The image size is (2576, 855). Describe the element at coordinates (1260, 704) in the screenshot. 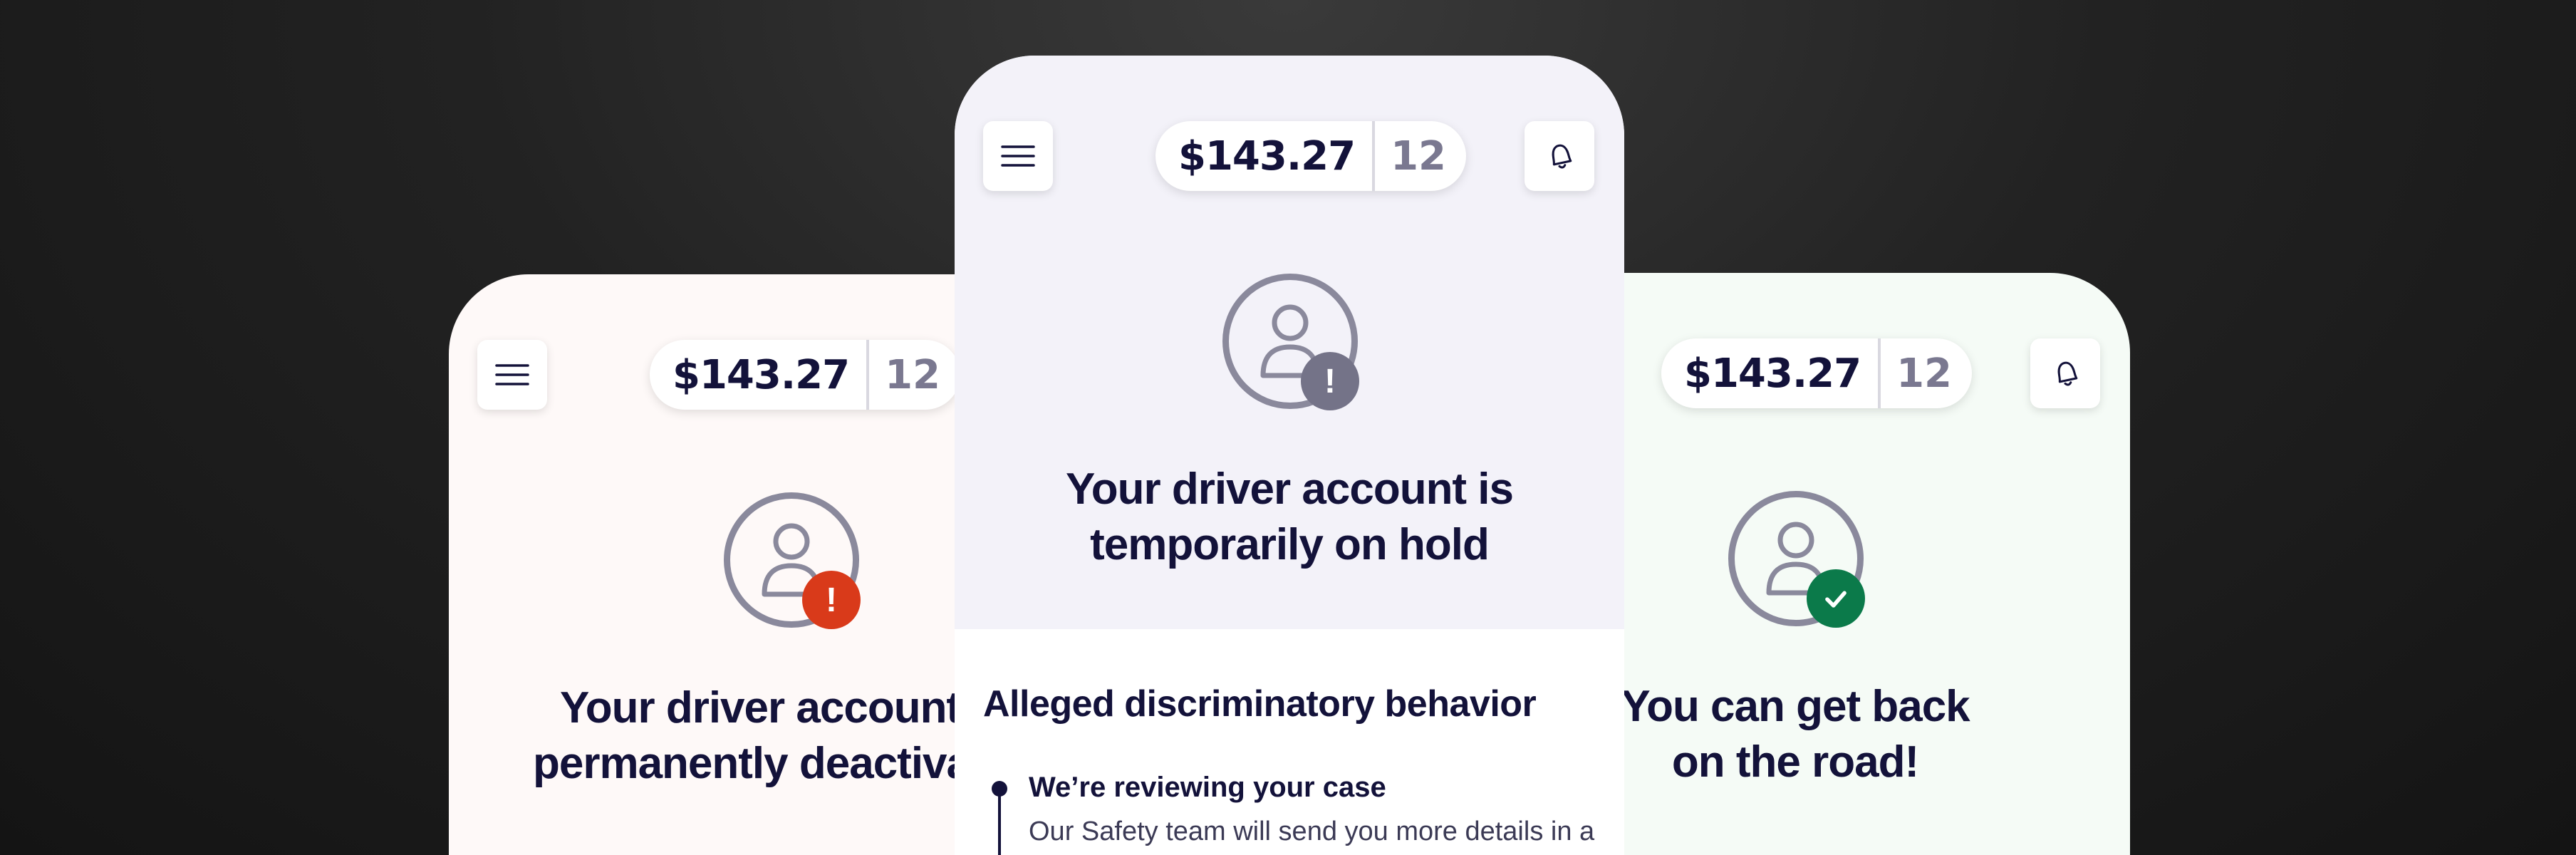

I see `violation-title: Alleged discriminatory behavior` at that location.